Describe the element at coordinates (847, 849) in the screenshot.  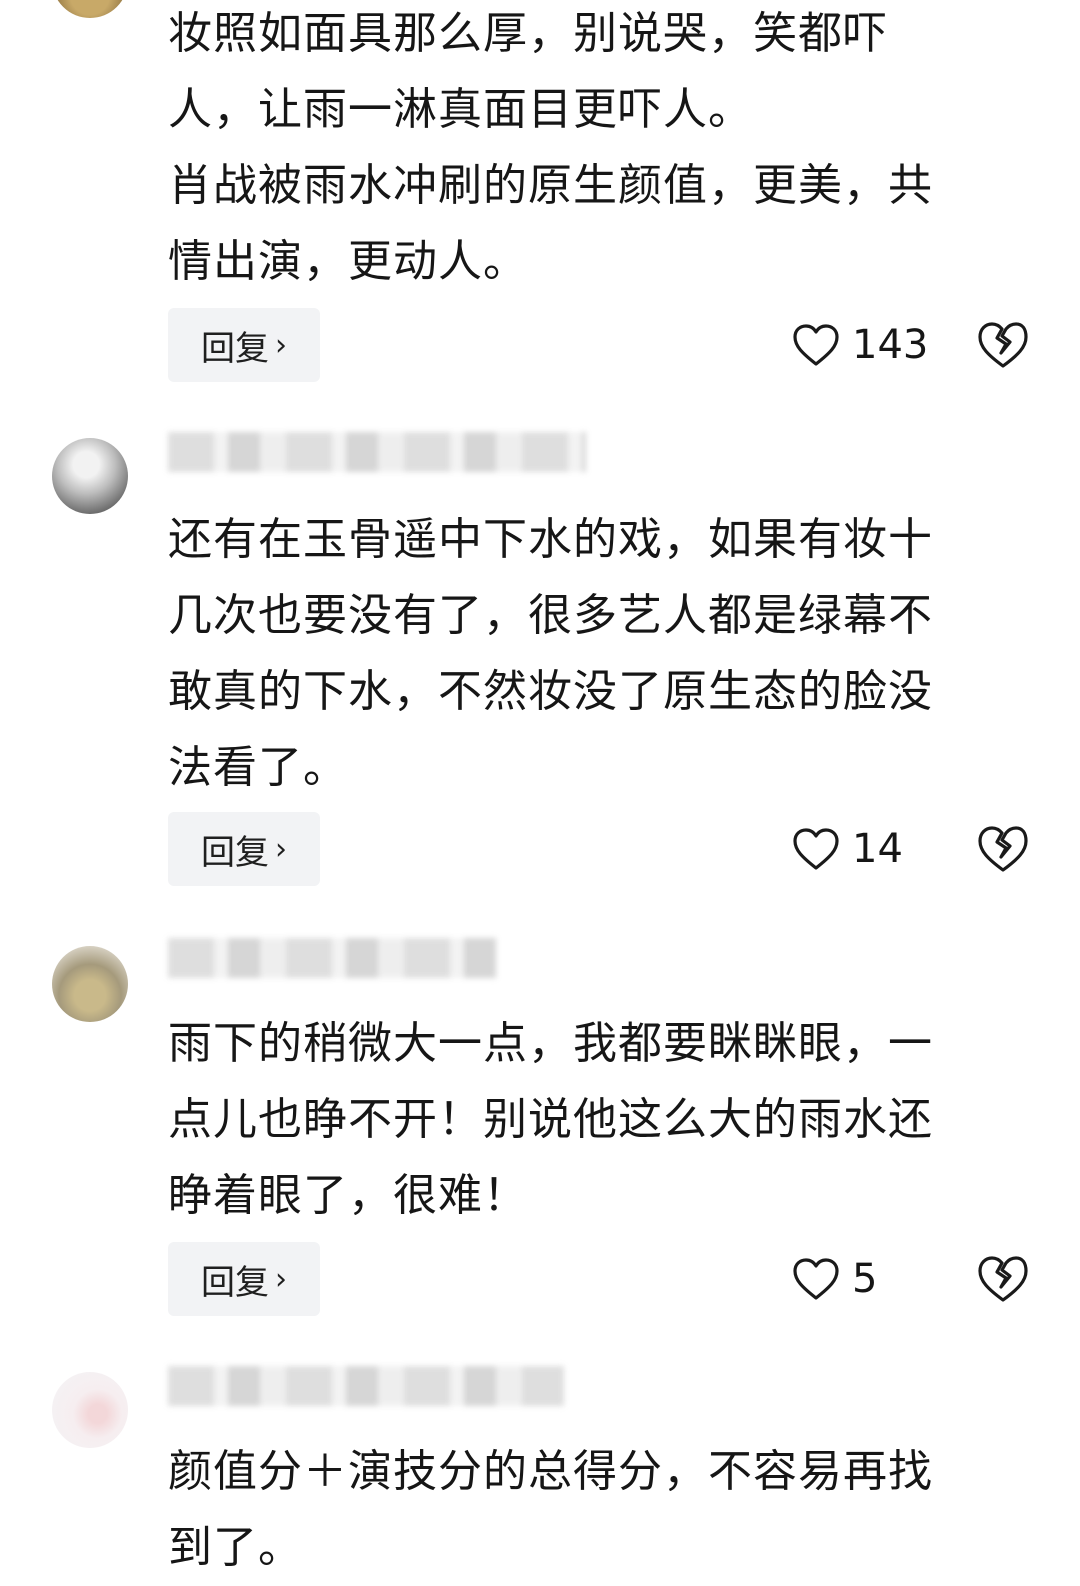
I see `like-button: 14` at that location.